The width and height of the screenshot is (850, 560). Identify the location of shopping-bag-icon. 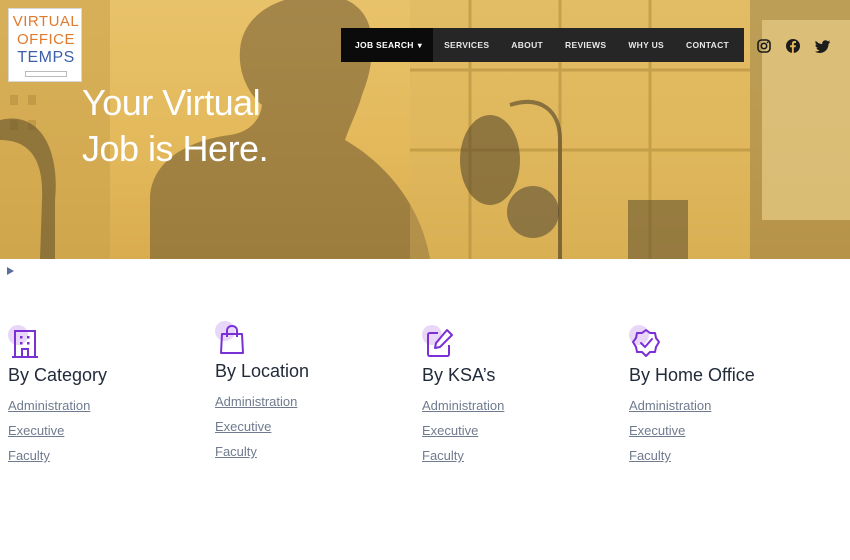
(232, 339).